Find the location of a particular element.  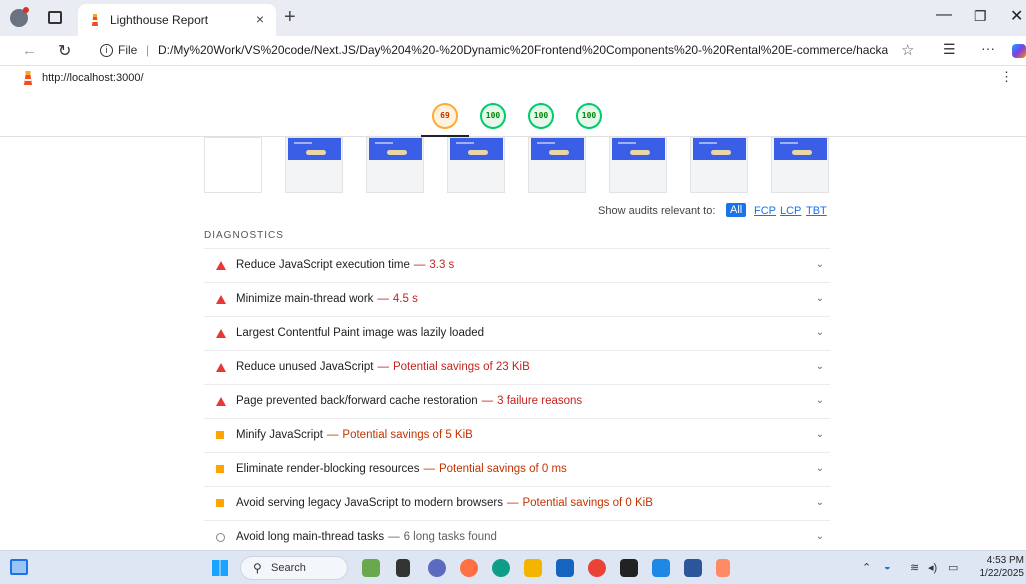

more-options-icon: ··· is located at coordinates (988, 48).